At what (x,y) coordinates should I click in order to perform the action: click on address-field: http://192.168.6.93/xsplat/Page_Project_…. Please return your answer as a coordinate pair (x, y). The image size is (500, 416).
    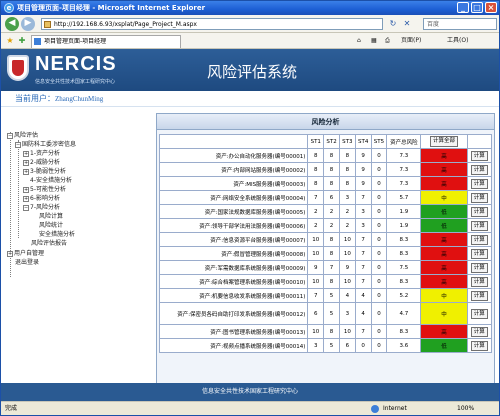
    Looking at the image, I should click on (212, 24).